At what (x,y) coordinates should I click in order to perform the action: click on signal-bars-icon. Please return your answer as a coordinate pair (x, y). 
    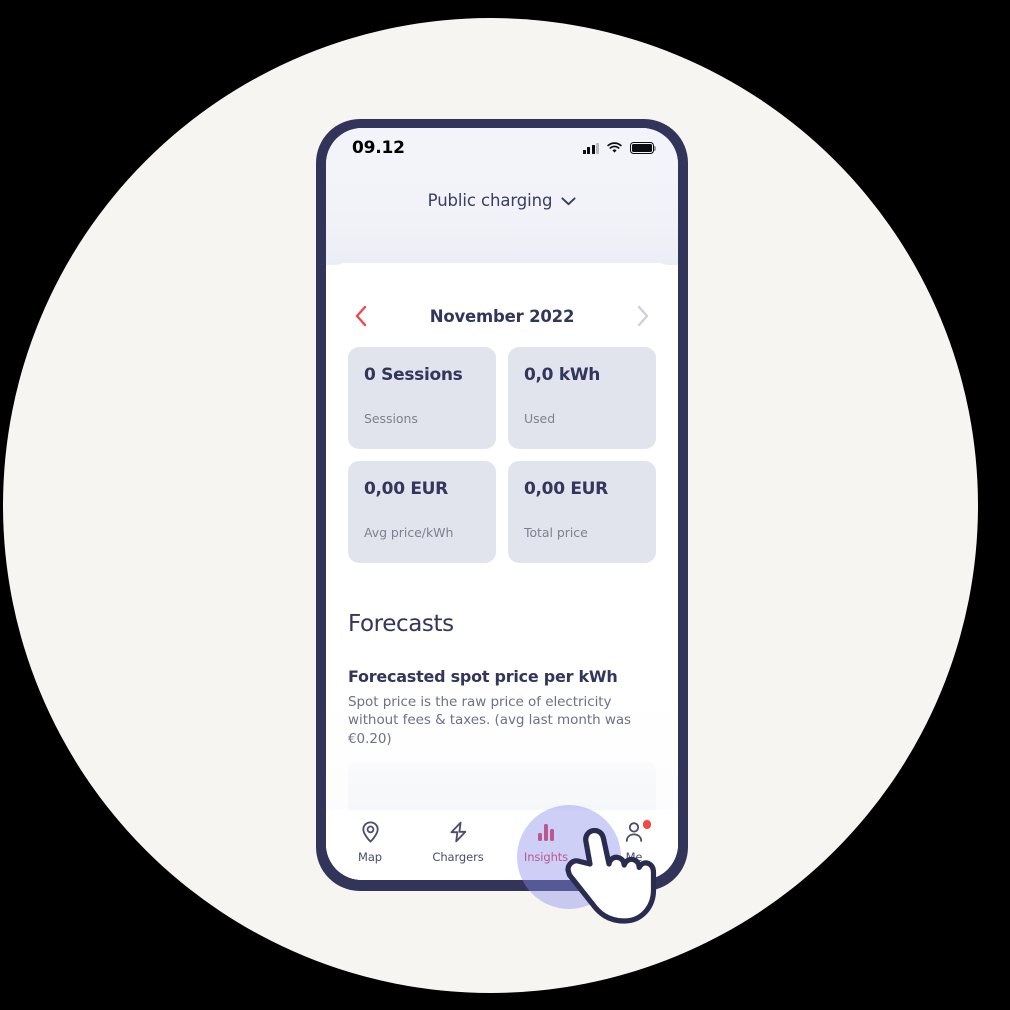
    Looking at the image, I should click on (590, 148).